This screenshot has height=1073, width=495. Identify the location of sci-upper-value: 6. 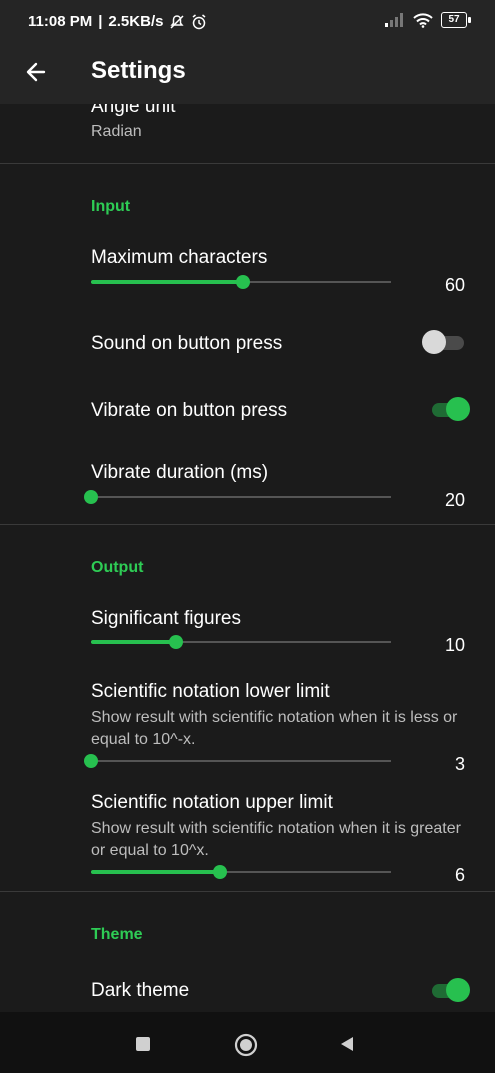
(459, 875).